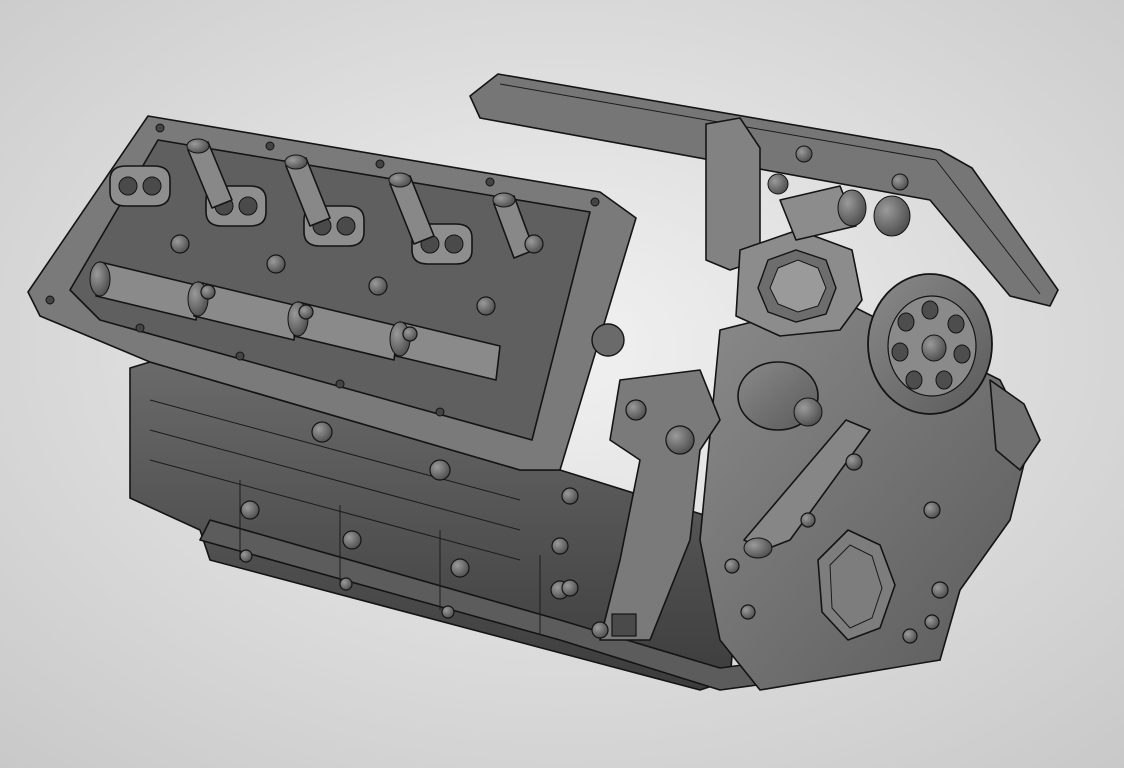 This screenshot has width=1124, height=768. I want to click on cam-disc, so click(608, 340).